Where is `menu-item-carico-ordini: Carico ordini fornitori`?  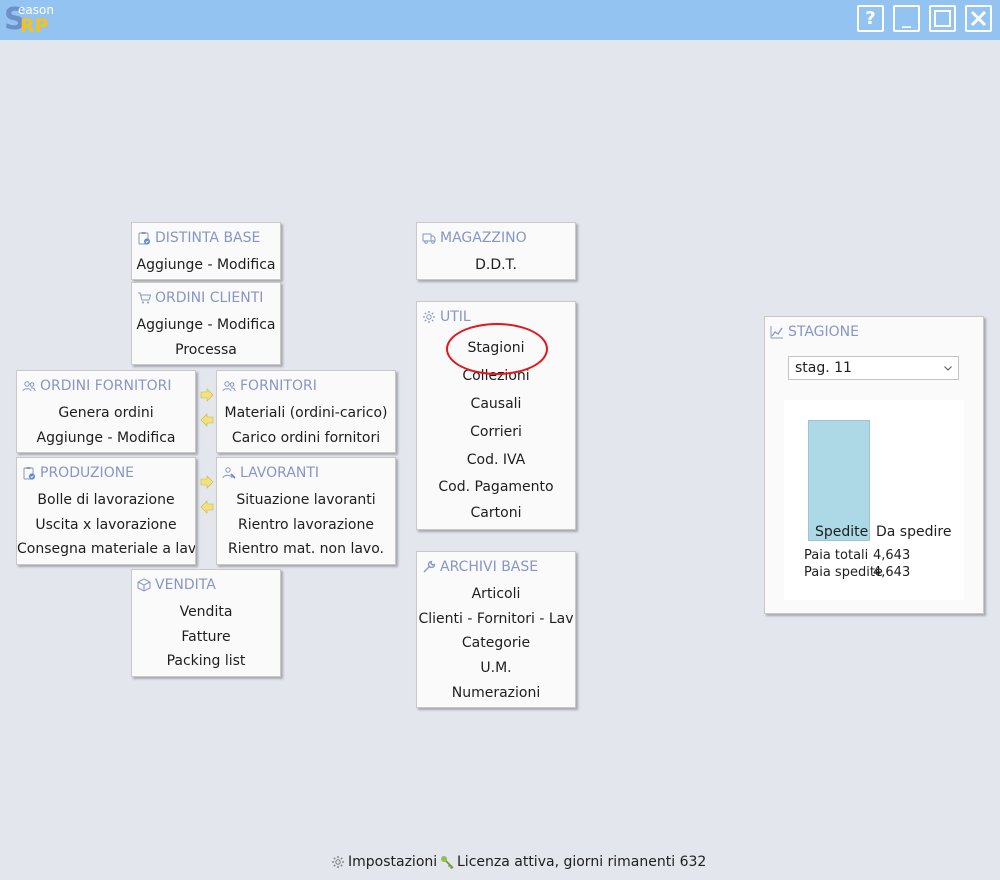
menu-item-carico-ordini: Carico ordini fornitori is located at coordinates (306, 438).